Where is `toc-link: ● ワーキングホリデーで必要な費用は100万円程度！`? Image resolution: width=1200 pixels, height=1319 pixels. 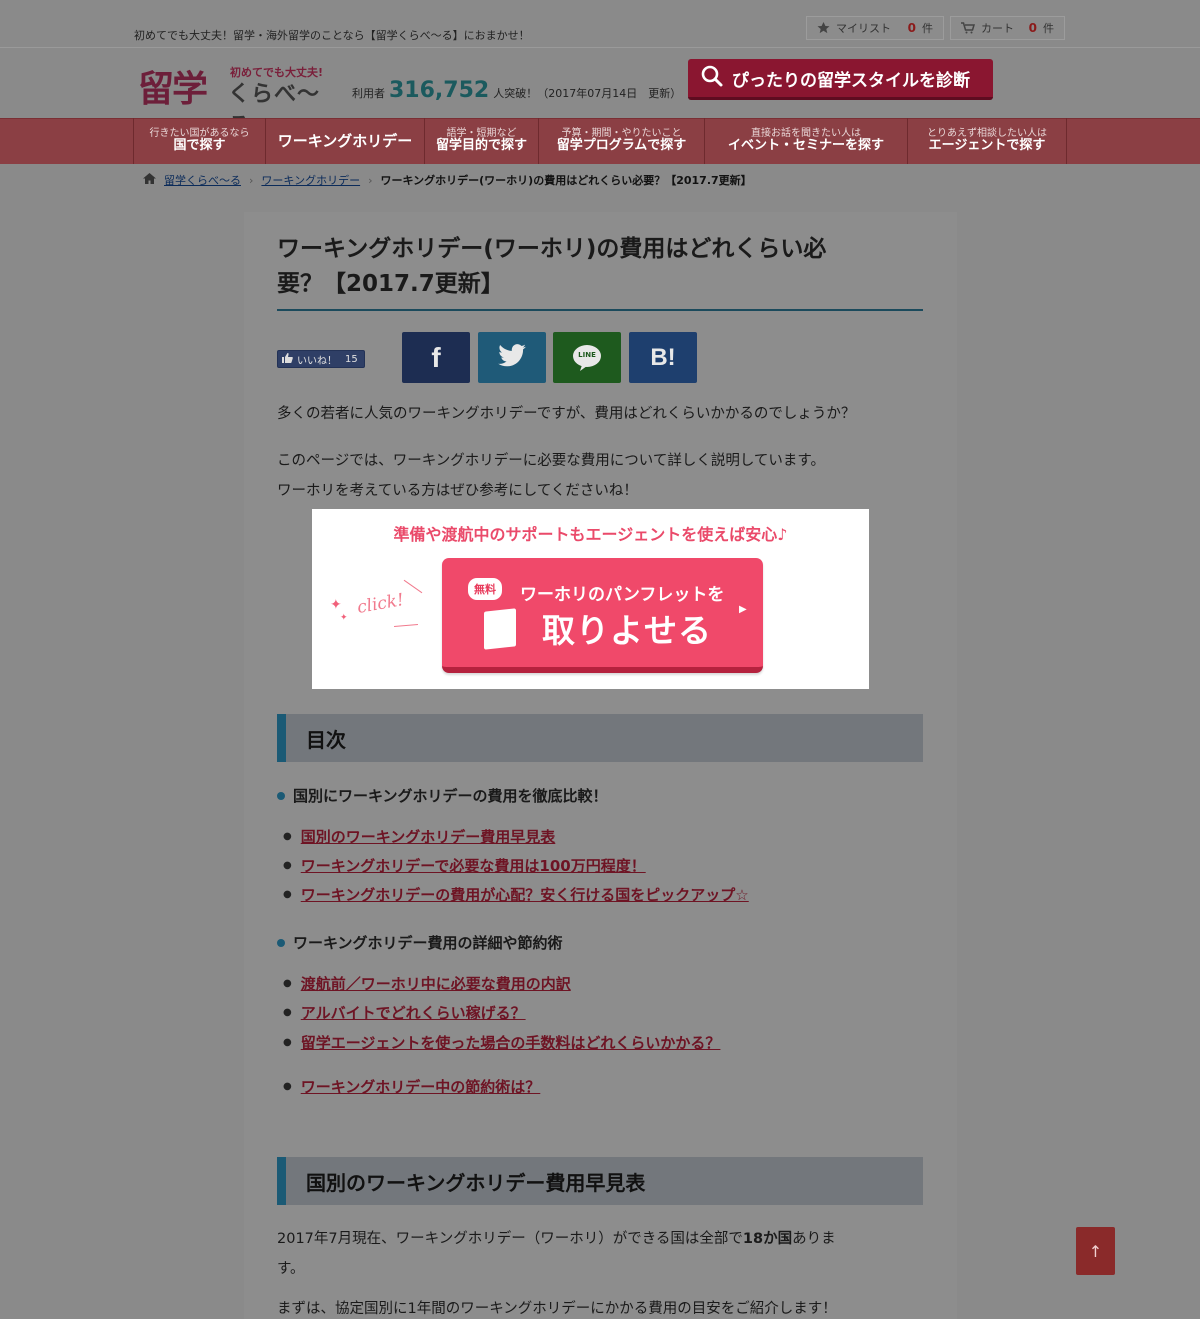
toc-link: ● ワーキングホリデーで必要な費用は100万円程度！ is located at coordinates (464, 865).